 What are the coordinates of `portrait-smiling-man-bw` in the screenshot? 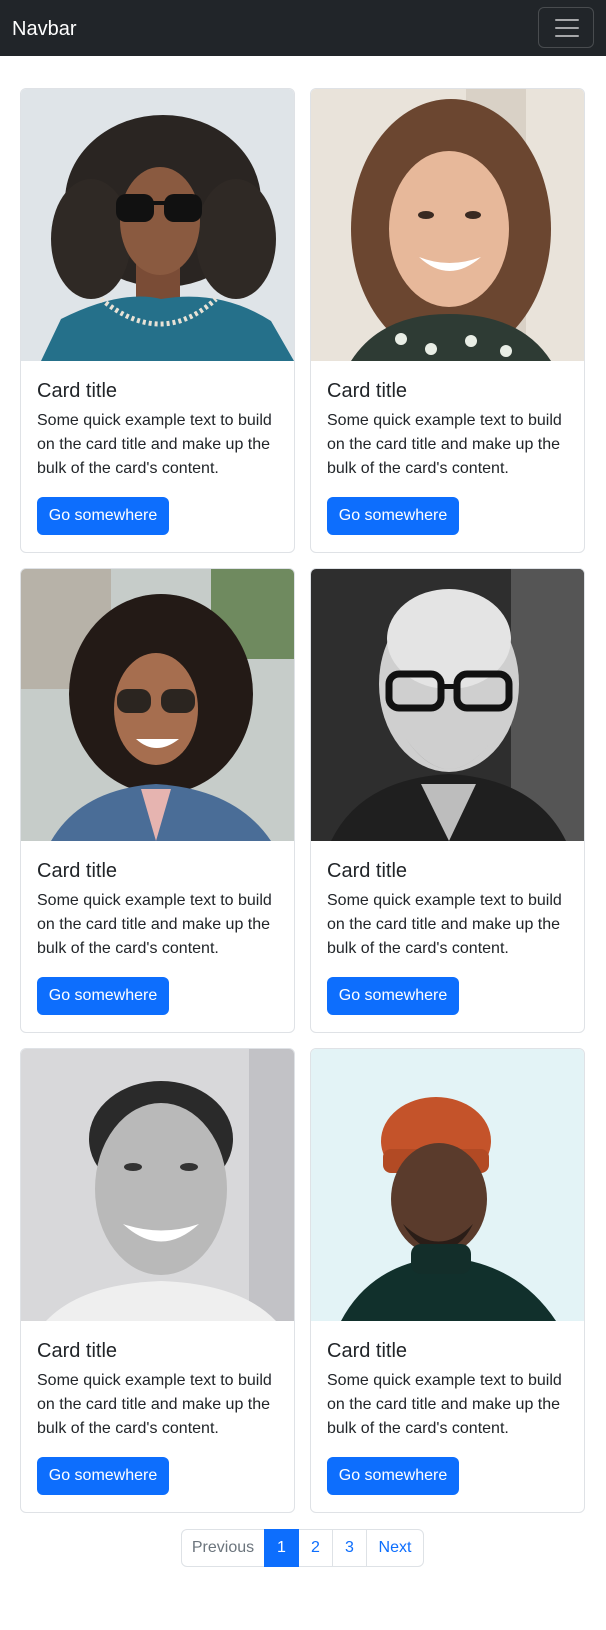 It's located at (157, 1185).